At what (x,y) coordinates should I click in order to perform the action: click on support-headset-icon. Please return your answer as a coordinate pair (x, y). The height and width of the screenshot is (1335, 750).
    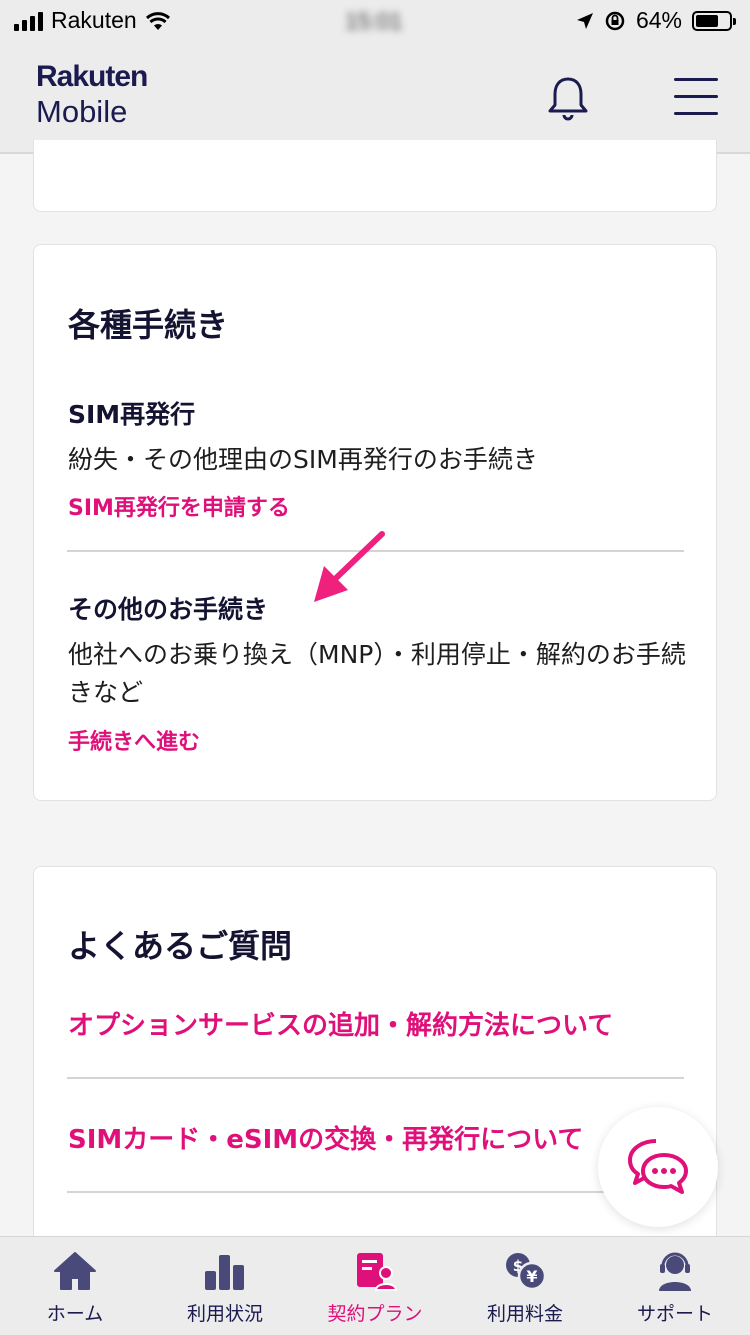
    Looking at the image, I should click on (675, 1271).